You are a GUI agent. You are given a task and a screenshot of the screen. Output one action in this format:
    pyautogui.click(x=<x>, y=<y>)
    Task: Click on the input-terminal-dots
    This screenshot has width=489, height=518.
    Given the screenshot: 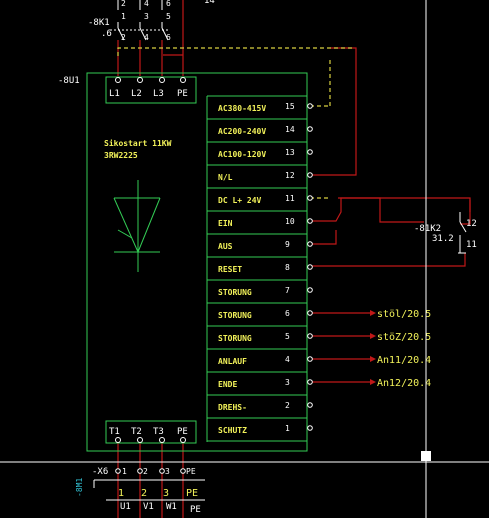 What is the action you would take?
    pyautogui.click(x=150, y=80)
    